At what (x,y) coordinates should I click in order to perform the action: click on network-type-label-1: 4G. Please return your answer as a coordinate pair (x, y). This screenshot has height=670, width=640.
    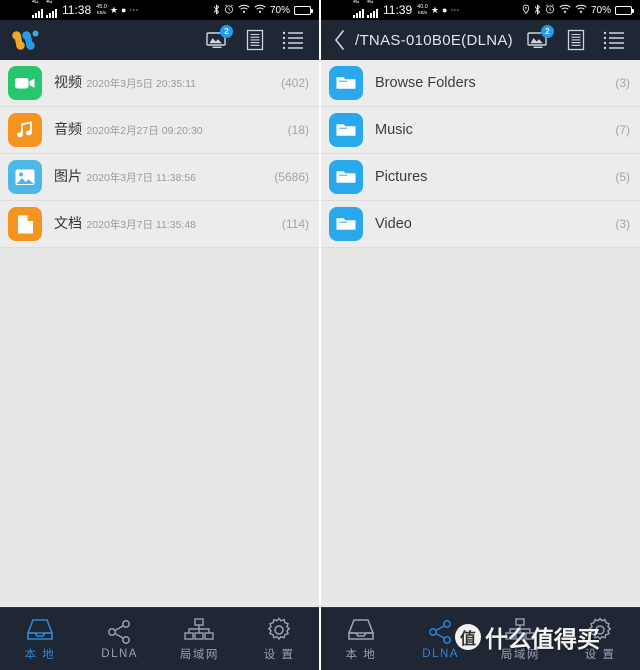
    Looking at the image, I should click on (35, 2).